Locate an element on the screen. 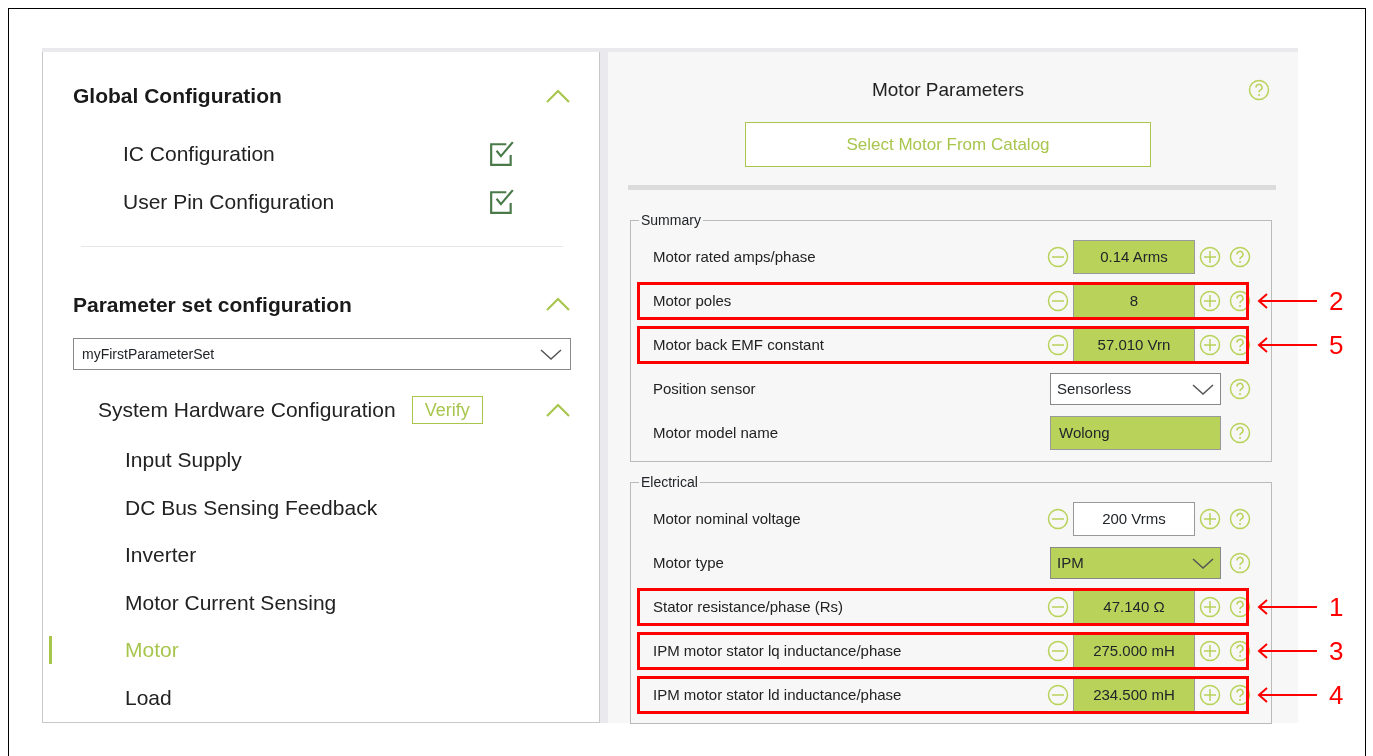 The image size is (1373, 756). number-field: 8 is located at coordinates (1134, 301).